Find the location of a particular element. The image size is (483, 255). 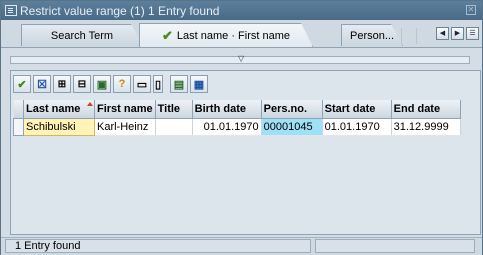

print-preview-icon: ▯ is located at coordinates (158, 84).